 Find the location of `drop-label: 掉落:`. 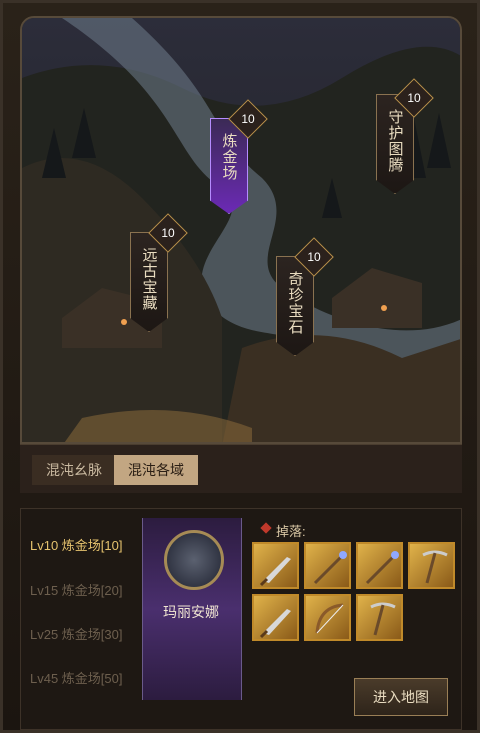

drop-label: 掉落: is located at coordinates (291, 531).